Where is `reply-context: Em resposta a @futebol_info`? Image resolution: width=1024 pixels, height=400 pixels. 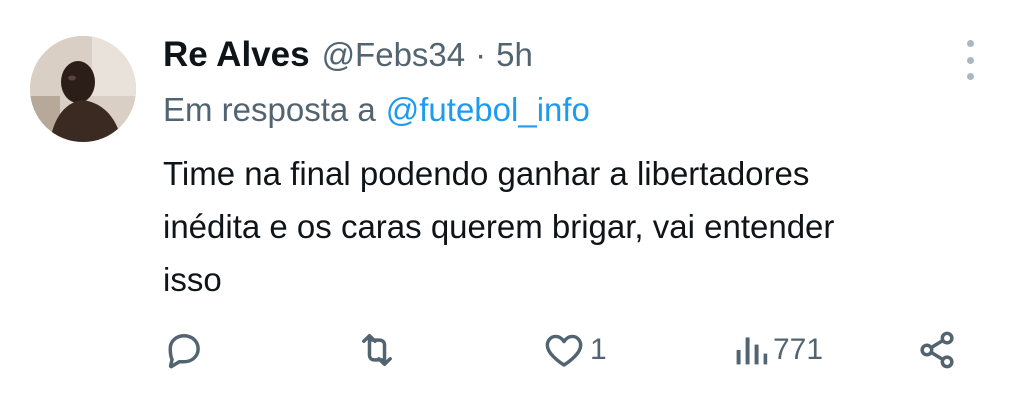 reply-context: Em resposta a @futebol_info is located at coordinates (376, 110).